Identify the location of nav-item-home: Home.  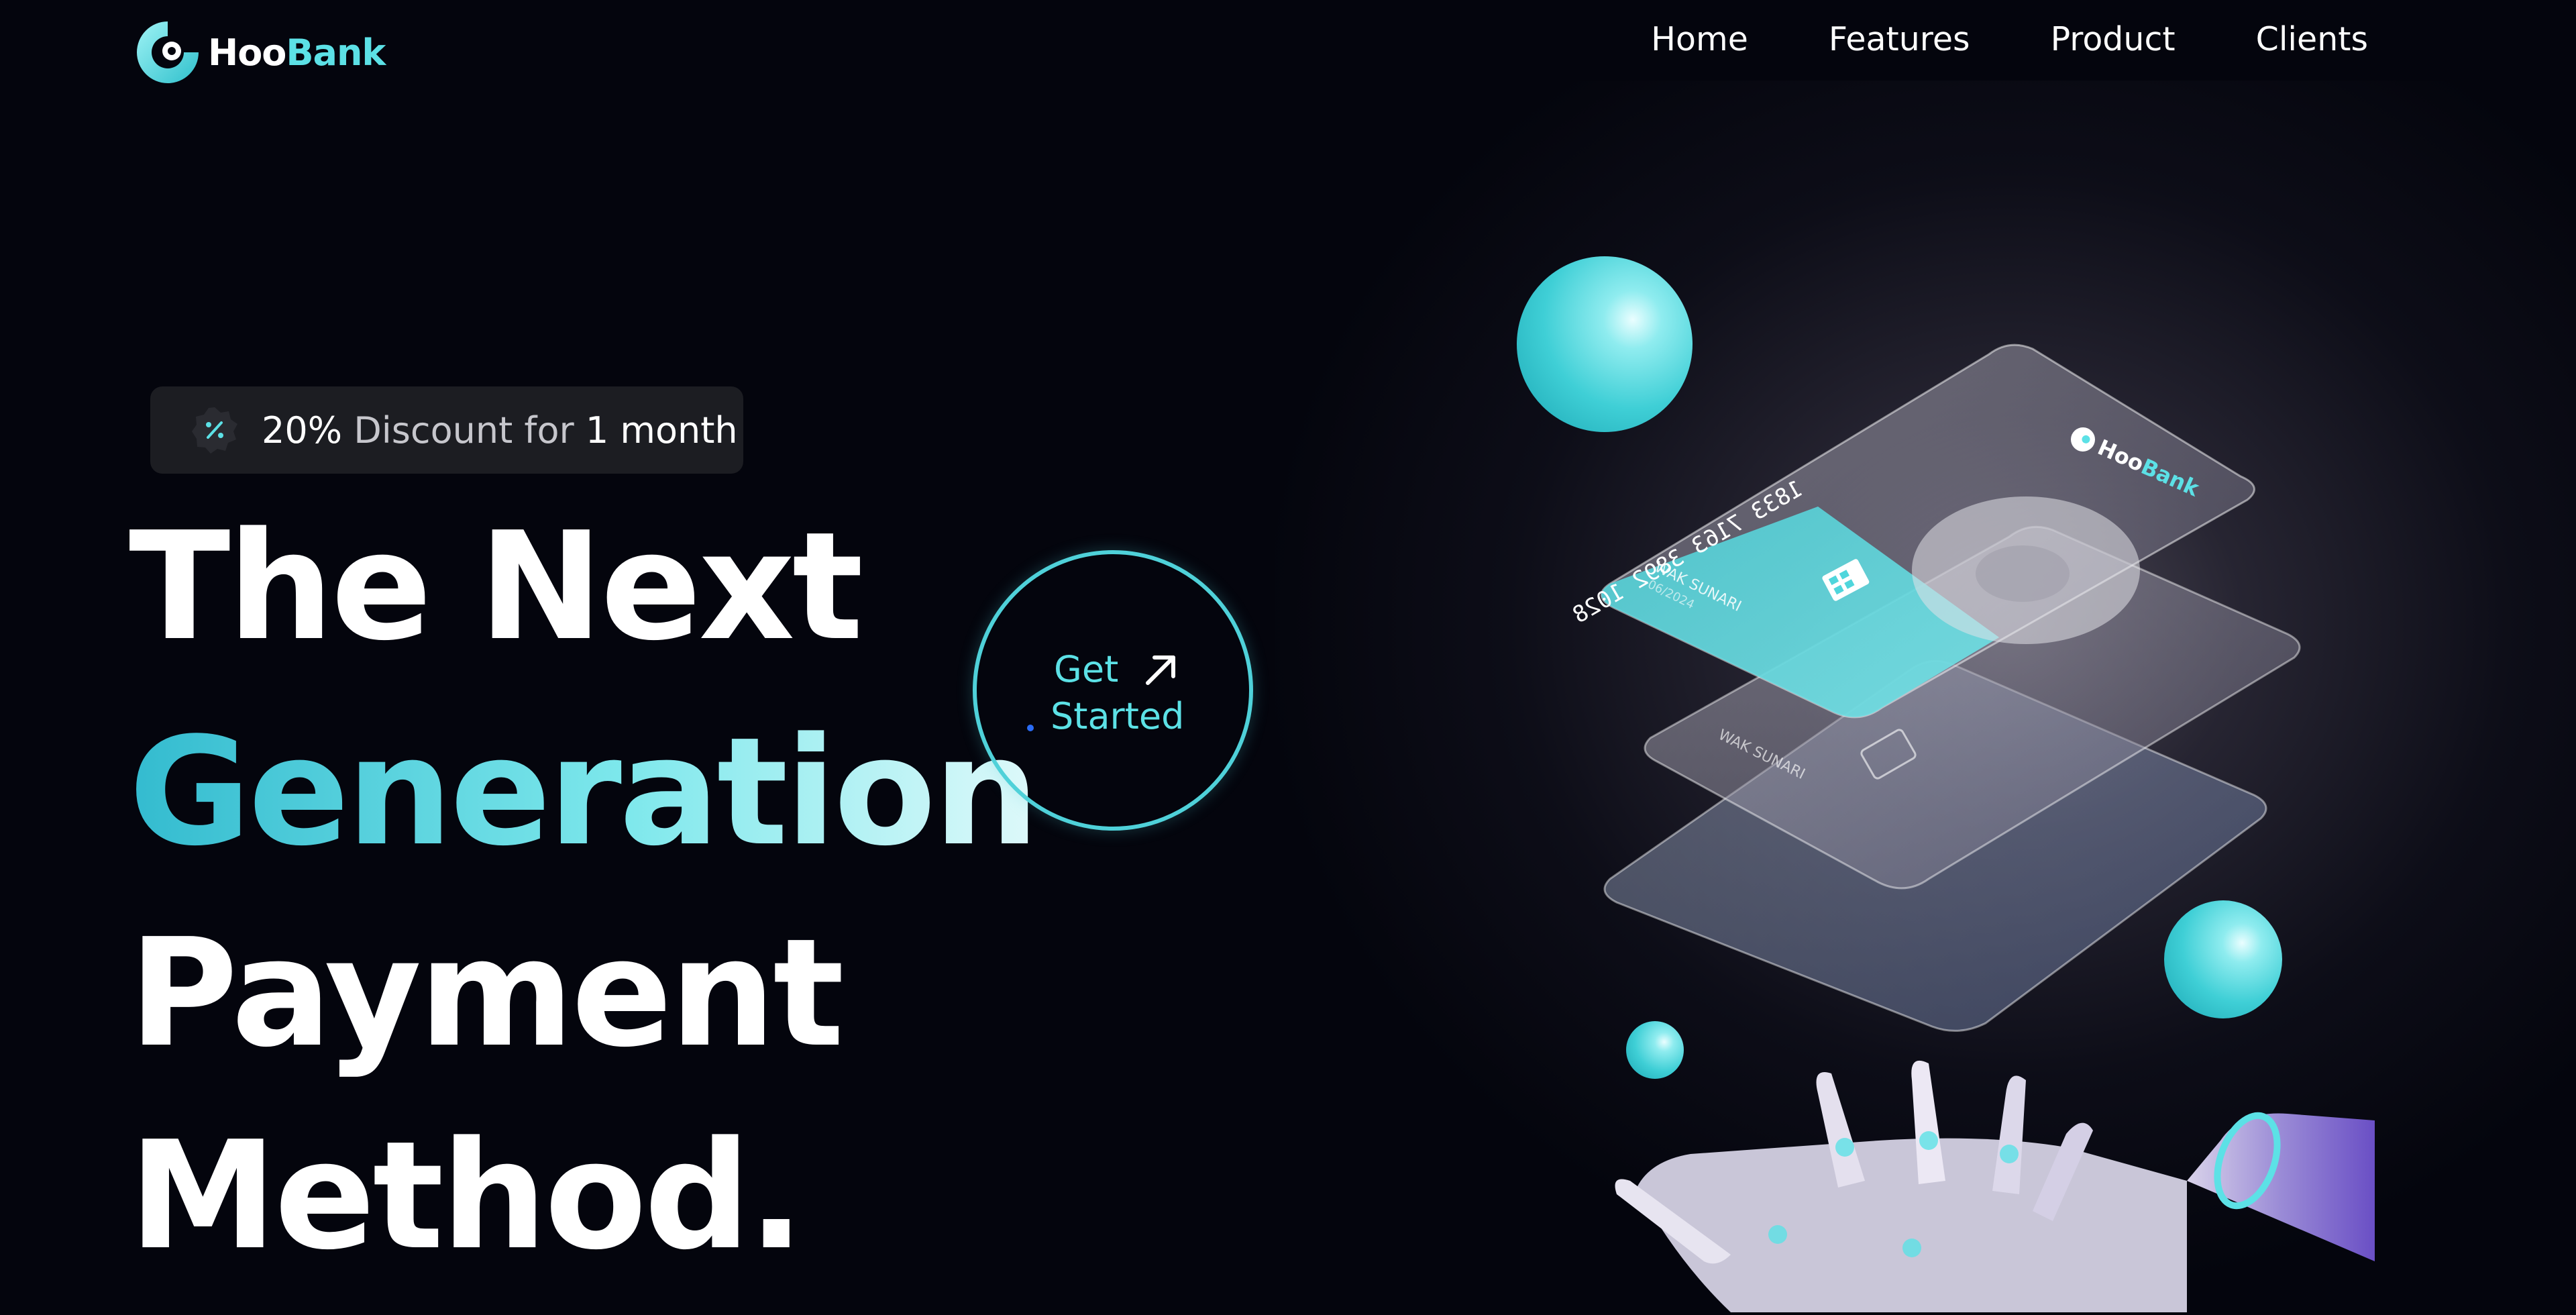
(1699, 39).